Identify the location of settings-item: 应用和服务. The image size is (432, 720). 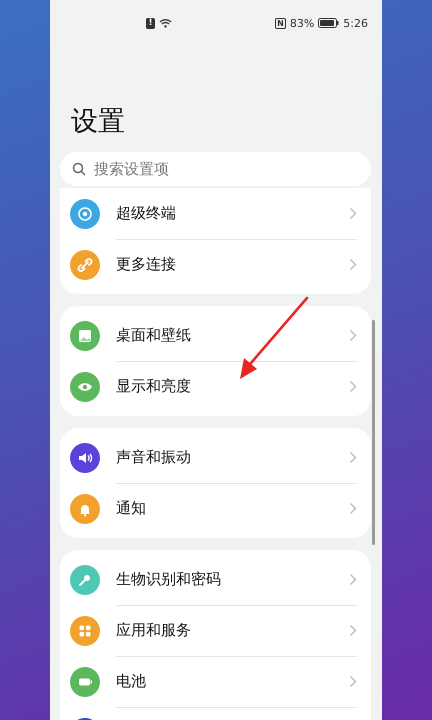
(215, 630).